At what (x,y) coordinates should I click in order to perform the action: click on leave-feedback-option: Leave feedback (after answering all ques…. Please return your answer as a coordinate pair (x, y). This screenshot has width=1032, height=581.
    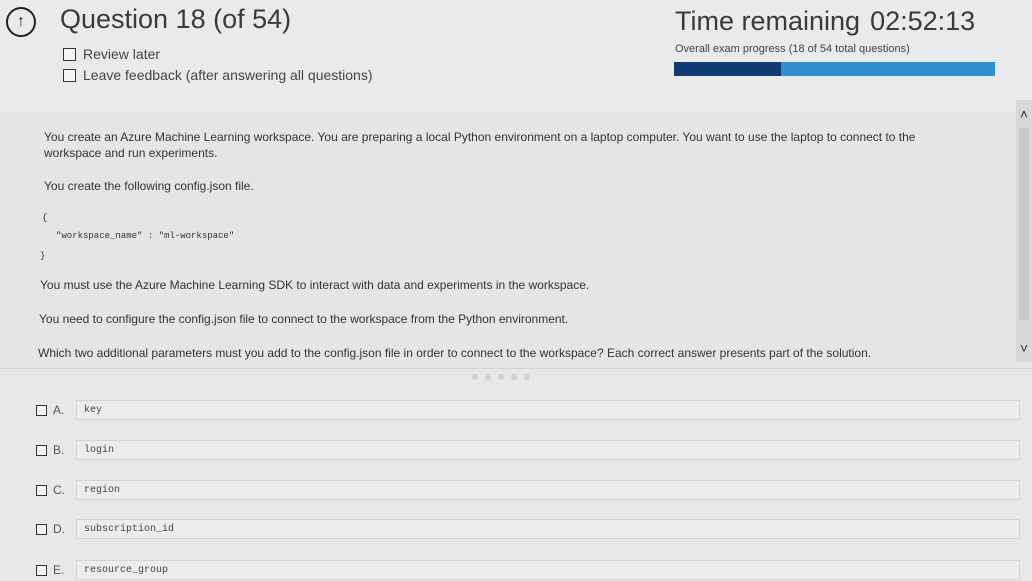
    Looking at the image, I should click on (218, 75).